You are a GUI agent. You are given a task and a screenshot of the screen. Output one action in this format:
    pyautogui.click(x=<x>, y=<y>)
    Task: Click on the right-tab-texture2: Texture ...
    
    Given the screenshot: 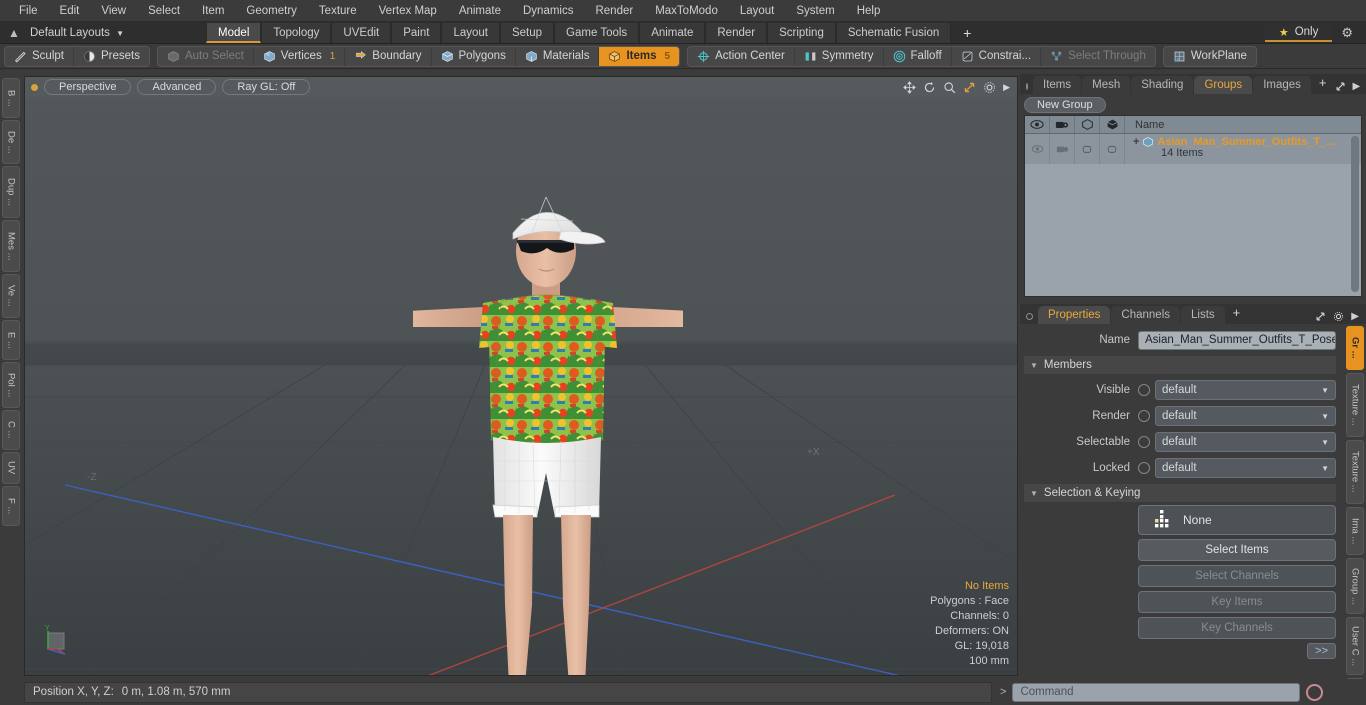 What is the action you would take?
    pyautogui.click(x=1355, y=472)
    